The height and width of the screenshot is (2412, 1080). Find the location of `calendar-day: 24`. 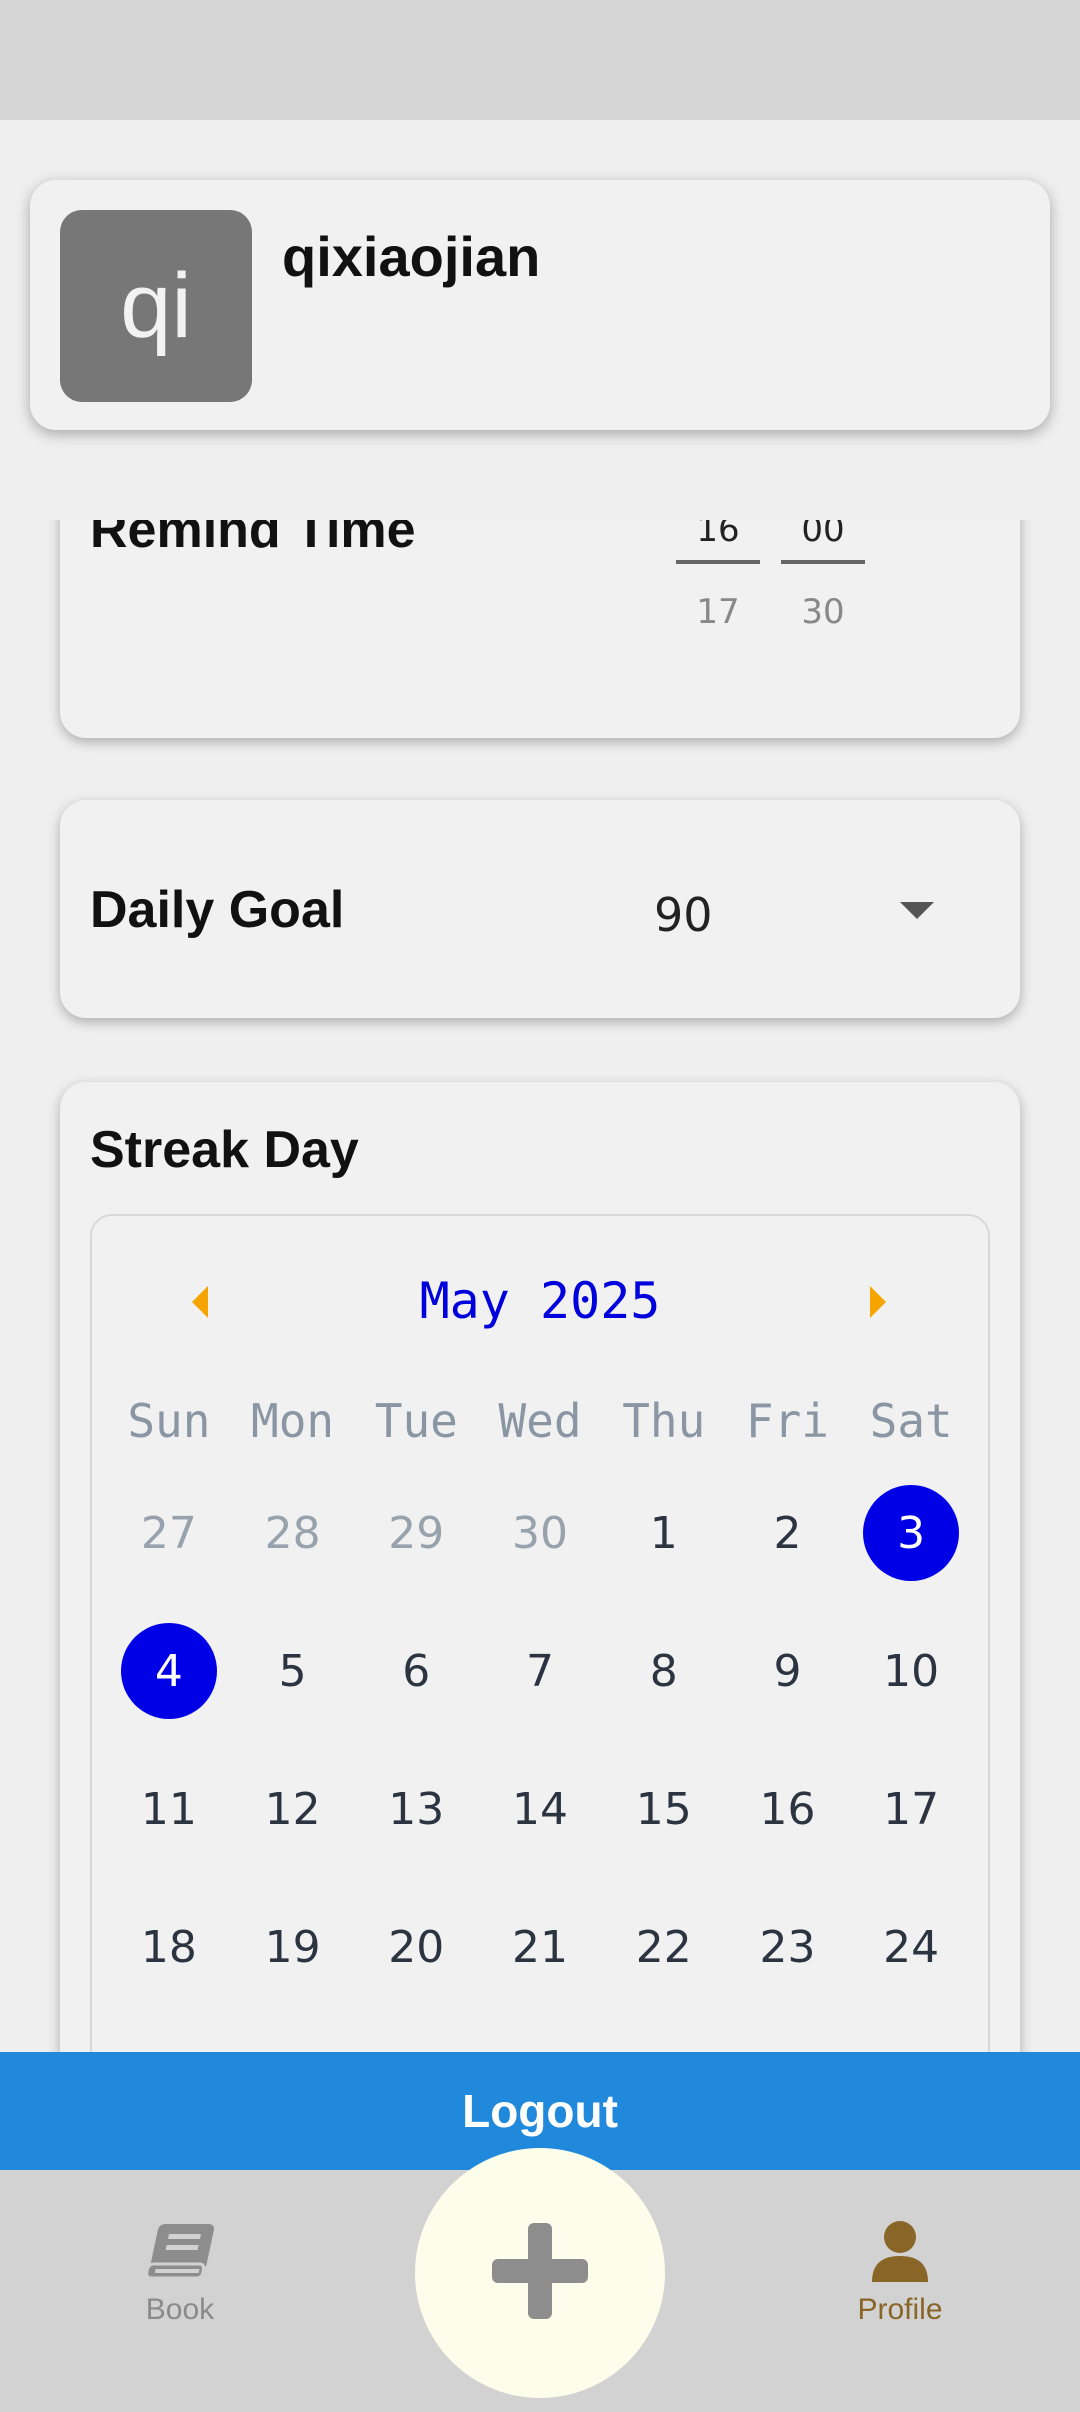

calendar-day: 24 is located at coordinates (911, 1947).